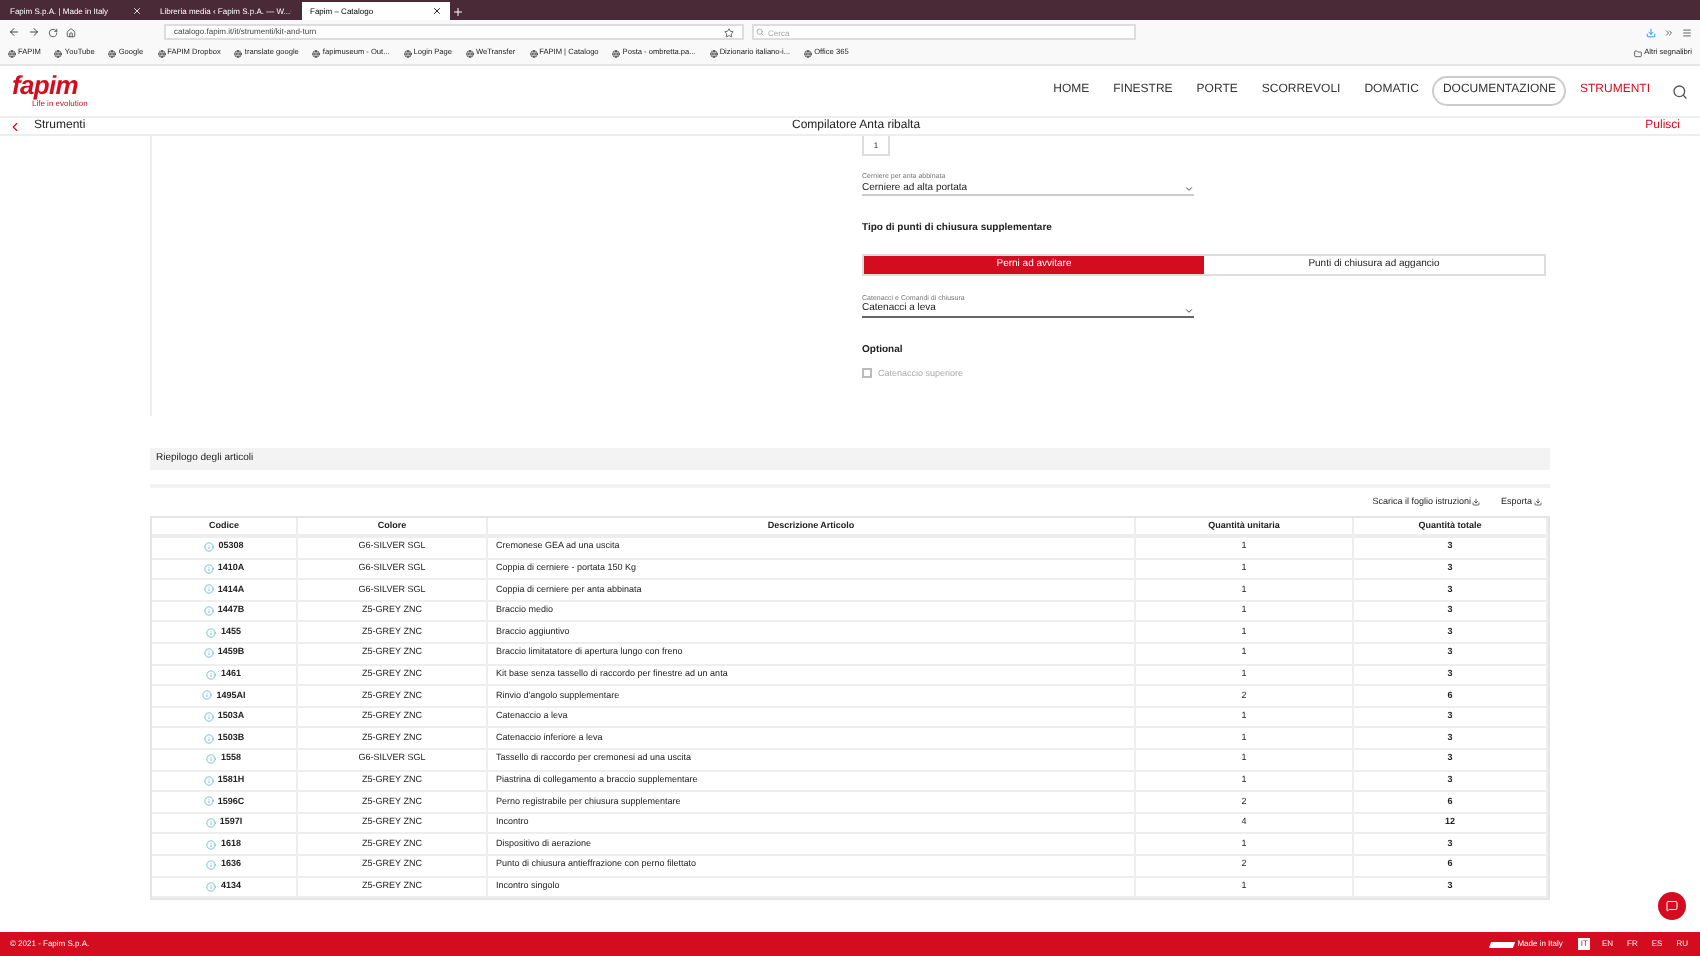 This screenshot has height=956, width=1700. What do you see at coordinates (458, 12) in the screenshot?
I see `new-tab-icon` at bounding box center [458, 12].